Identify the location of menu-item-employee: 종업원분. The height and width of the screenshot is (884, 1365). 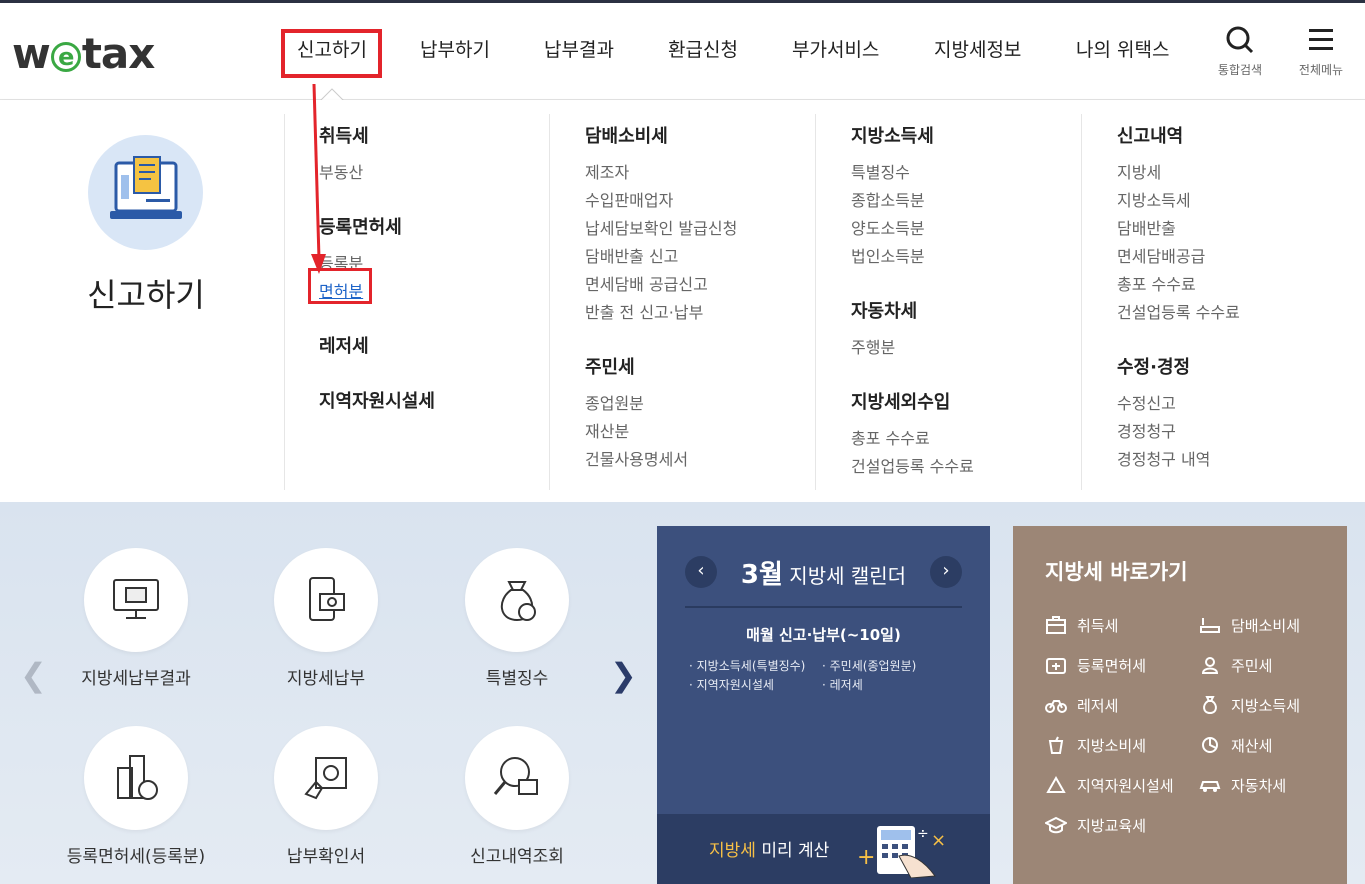
(661, 404).